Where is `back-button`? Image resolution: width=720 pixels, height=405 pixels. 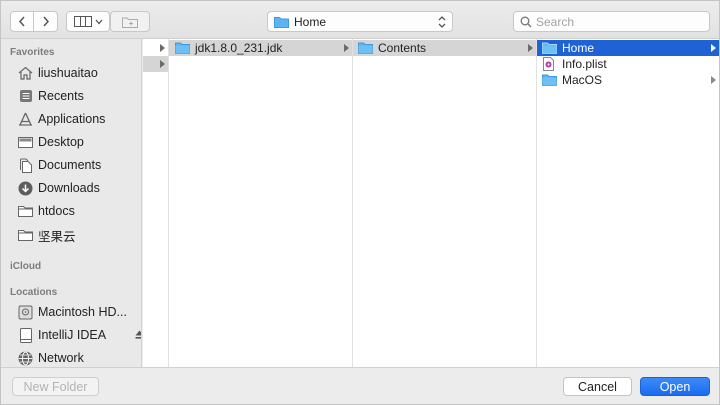 back-button is located at coordinates (22, 21).